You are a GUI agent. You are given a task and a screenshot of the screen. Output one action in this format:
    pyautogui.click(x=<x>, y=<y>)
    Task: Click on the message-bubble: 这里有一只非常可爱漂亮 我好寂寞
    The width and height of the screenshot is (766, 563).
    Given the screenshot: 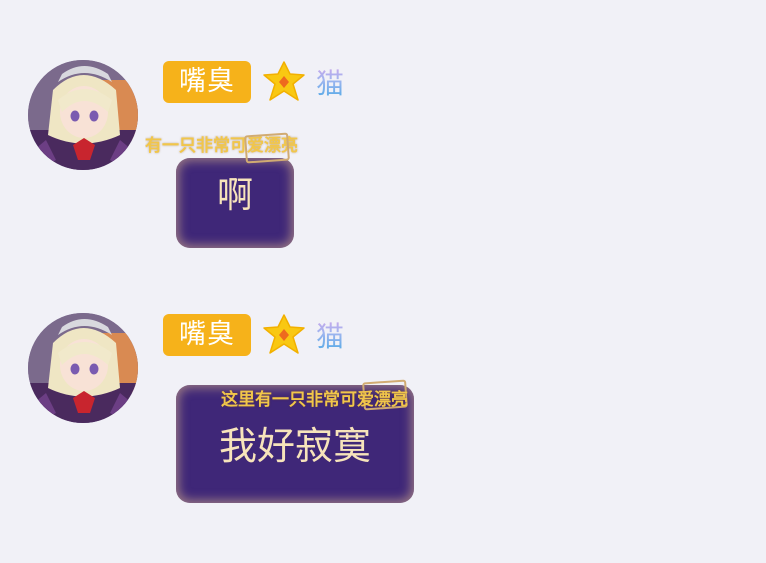 What is the action you would take?
    pyautogui.click(x=295, y=441)
    